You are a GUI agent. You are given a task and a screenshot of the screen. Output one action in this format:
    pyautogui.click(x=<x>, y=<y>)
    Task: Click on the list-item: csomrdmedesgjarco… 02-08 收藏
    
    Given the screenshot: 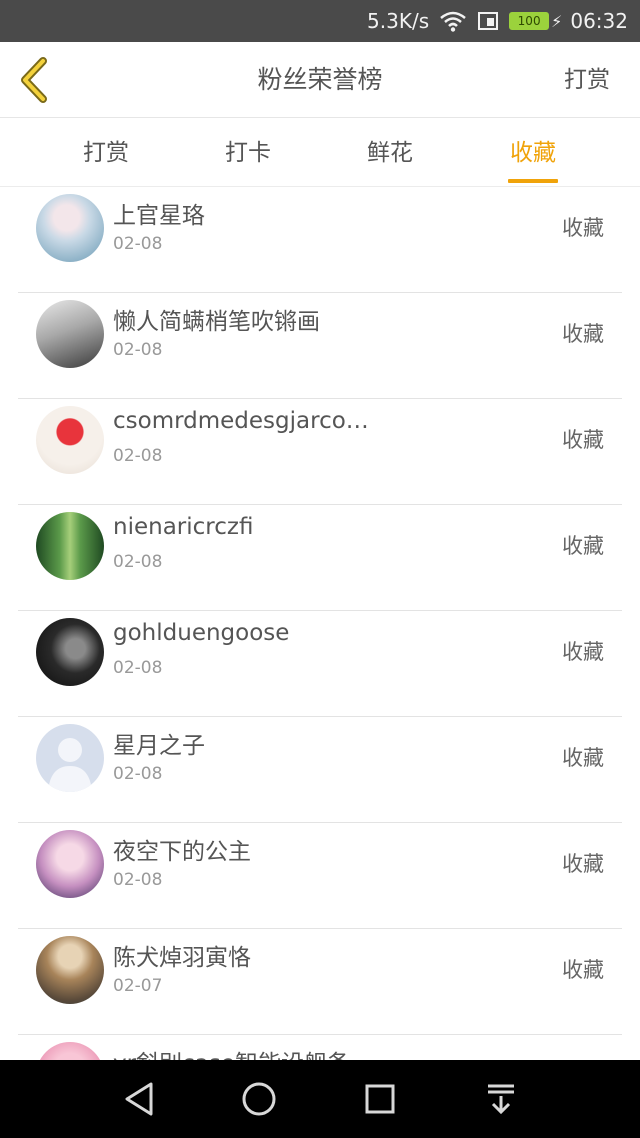 What is the action you would take?
    pyautogui.click(x=320, y=452)
    